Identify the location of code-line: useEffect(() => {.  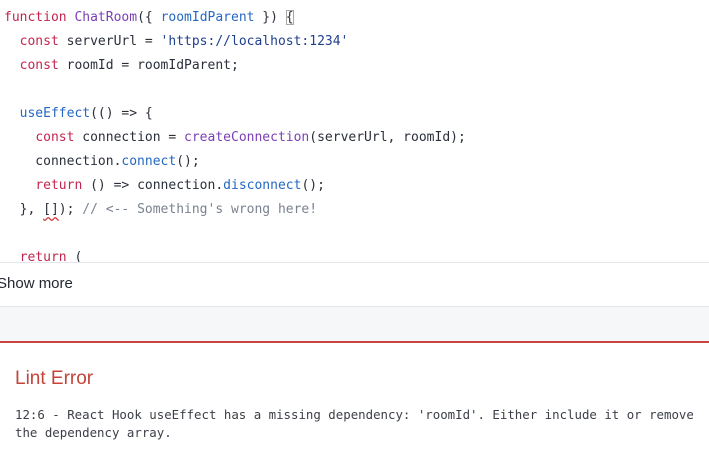
(78, 114).